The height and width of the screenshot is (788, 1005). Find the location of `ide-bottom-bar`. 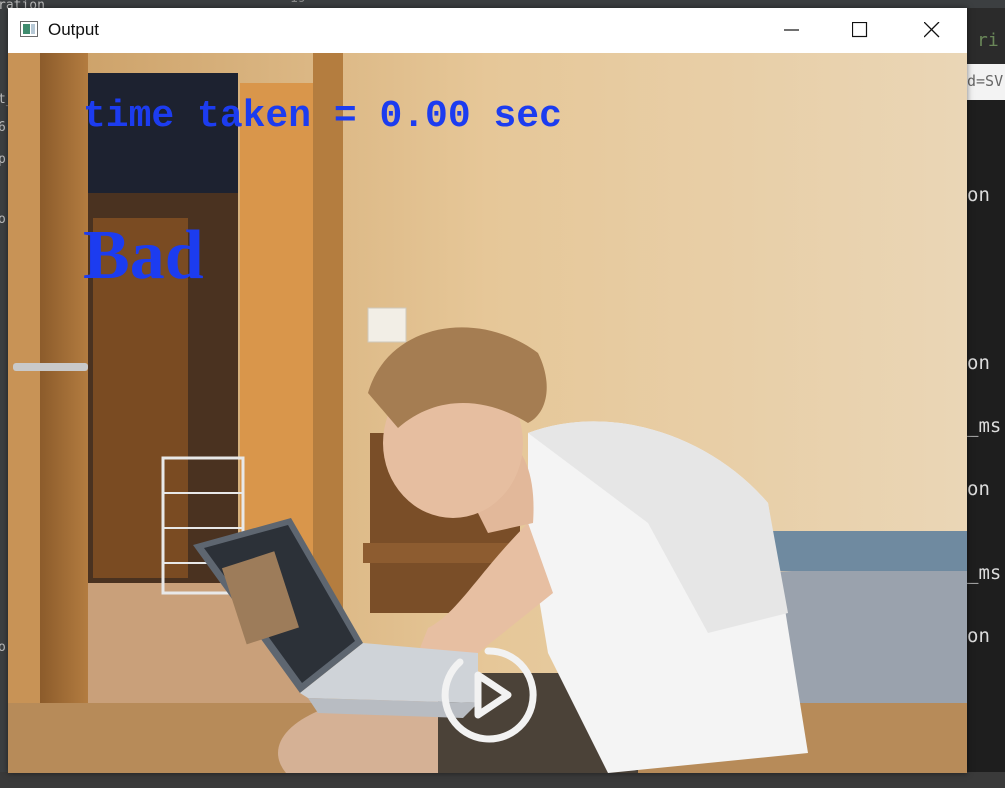

ide-bottom-bar is located at coordinates (502, 780).